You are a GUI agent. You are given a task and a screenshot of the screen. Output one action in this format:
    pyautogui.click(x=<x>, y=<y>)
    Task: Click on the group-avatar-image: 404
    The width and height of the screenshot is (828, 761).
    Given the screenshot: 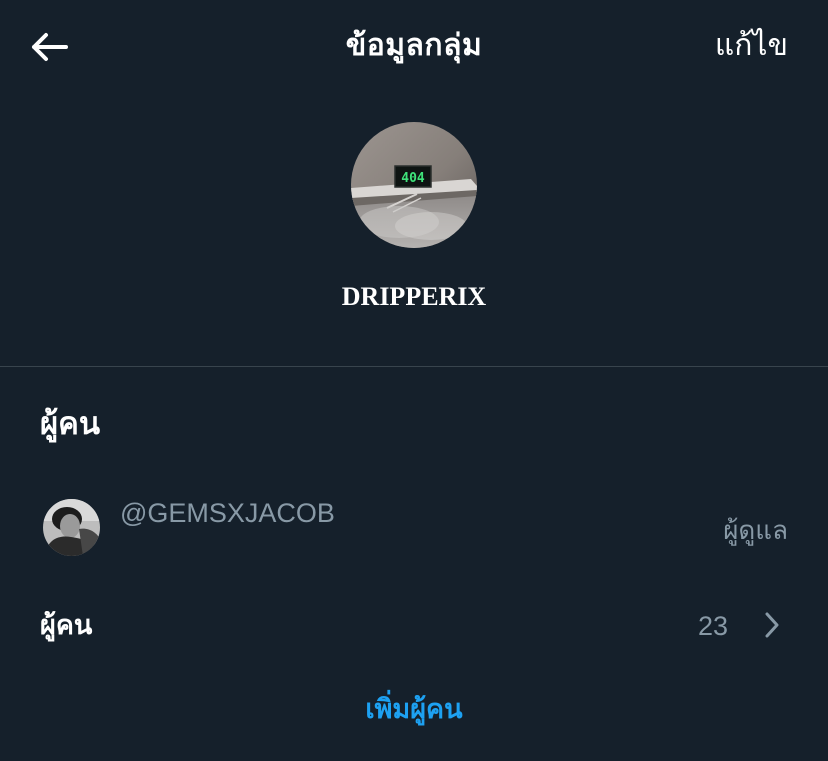 What is the action you would take?
    pyautogui.click(x=414, y=185)
    